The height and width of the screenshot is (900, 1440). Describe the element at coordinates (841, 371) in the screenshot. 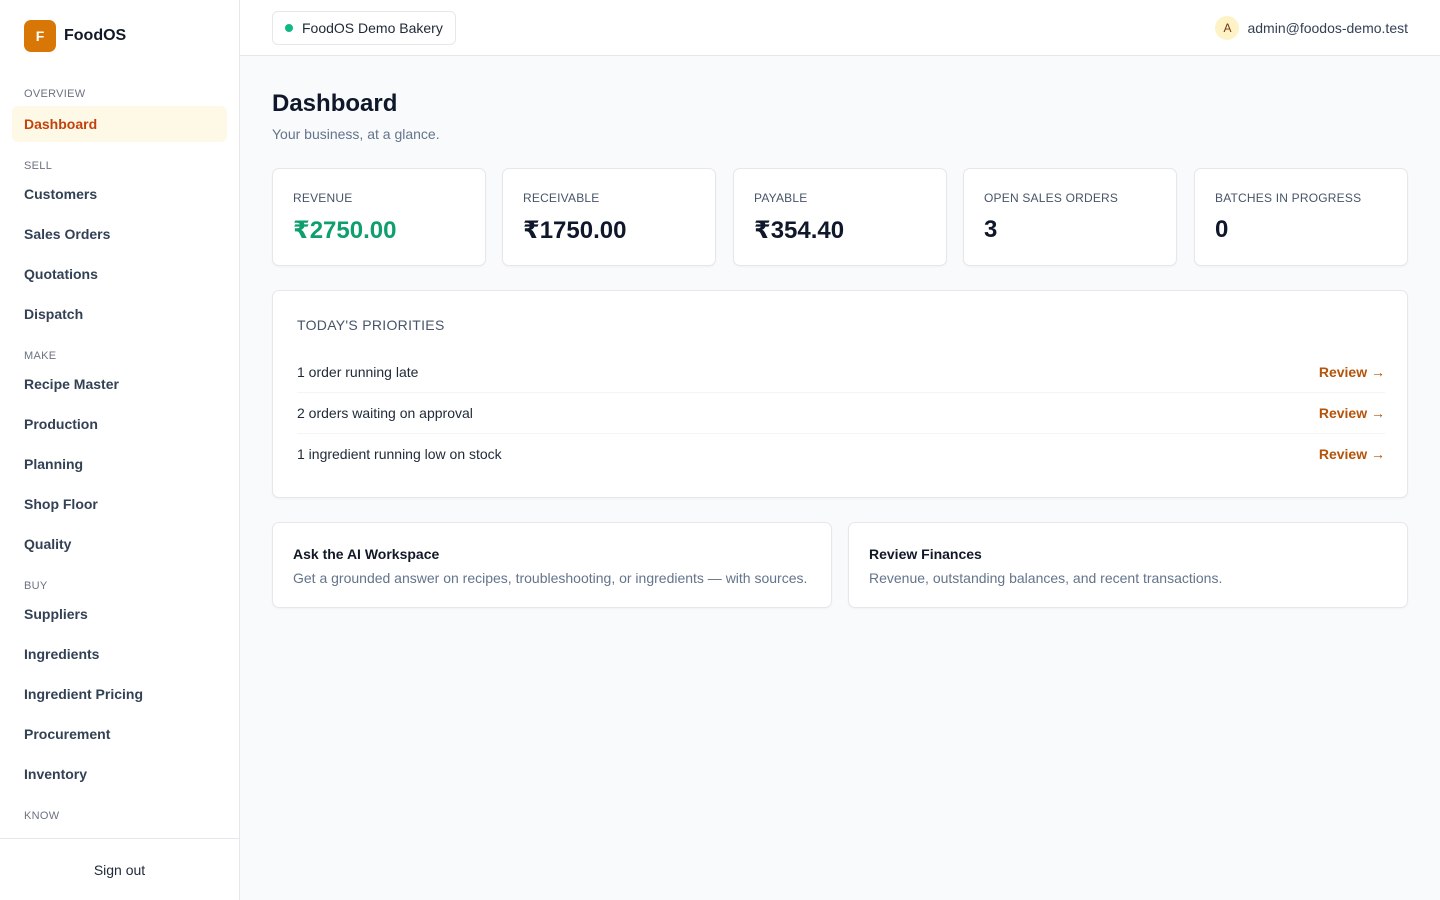

I see `list-item: 1 order running late Review →` at that location.